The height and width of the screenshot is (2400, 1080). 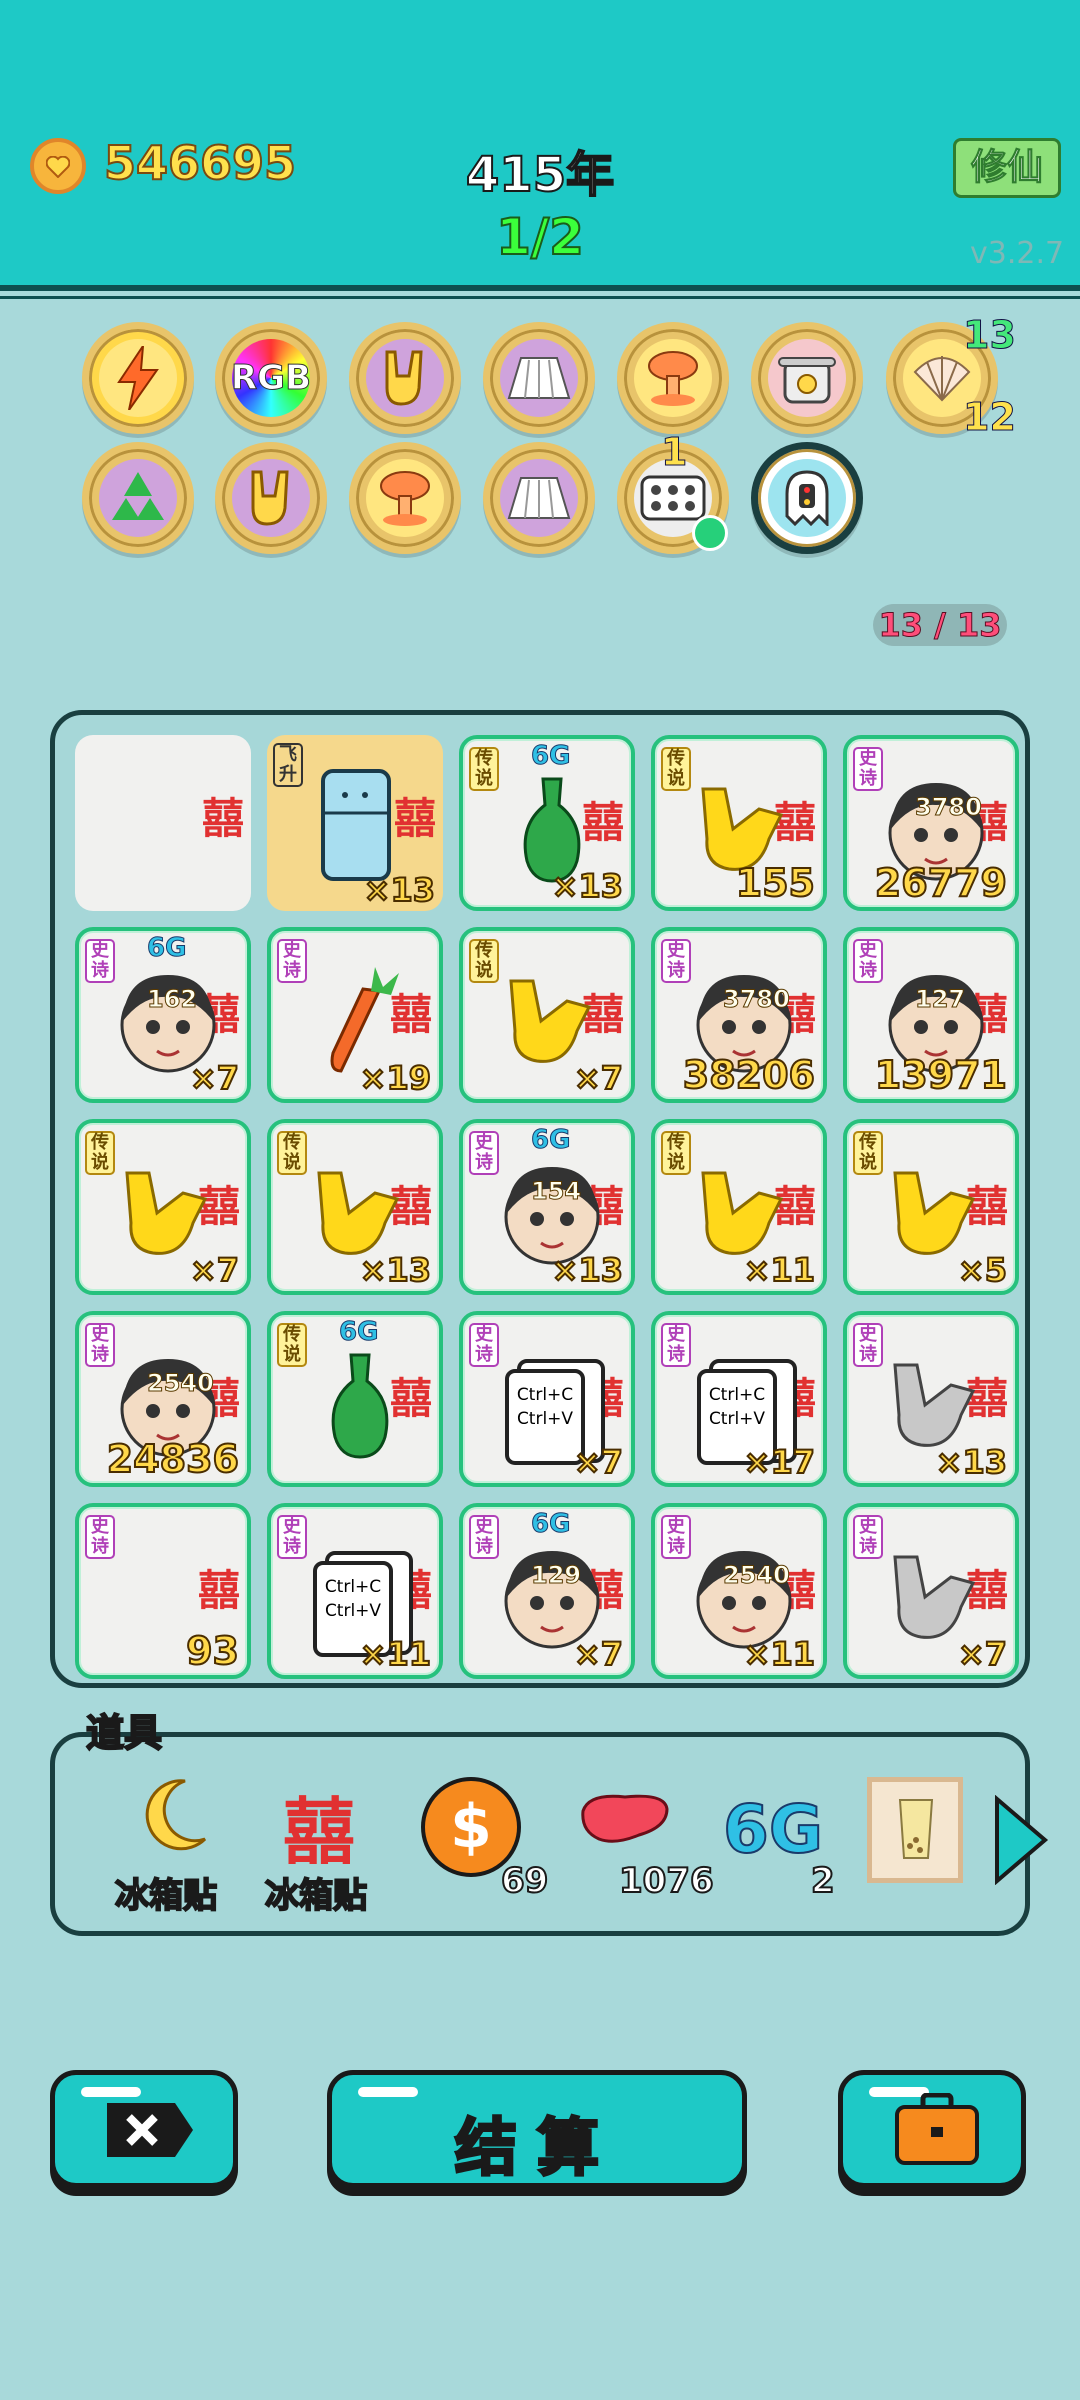 I want to click on board-cell: 囍史诗 3780 26779, so click(x=931, y=823).